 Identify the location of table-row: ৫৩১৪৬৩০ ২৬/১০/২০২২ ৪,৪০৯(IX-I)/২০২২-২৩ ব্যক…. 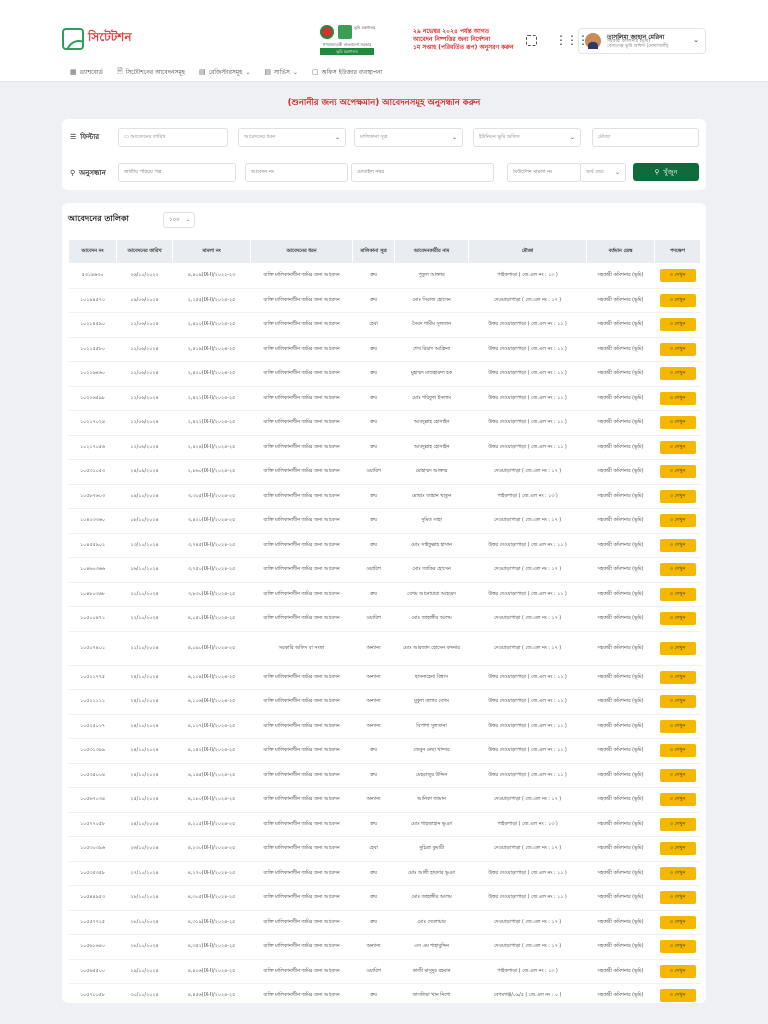
(384, 276).